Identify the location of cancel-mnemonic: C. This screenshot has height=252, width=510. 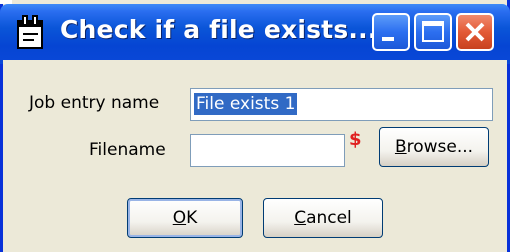
(300, 218).